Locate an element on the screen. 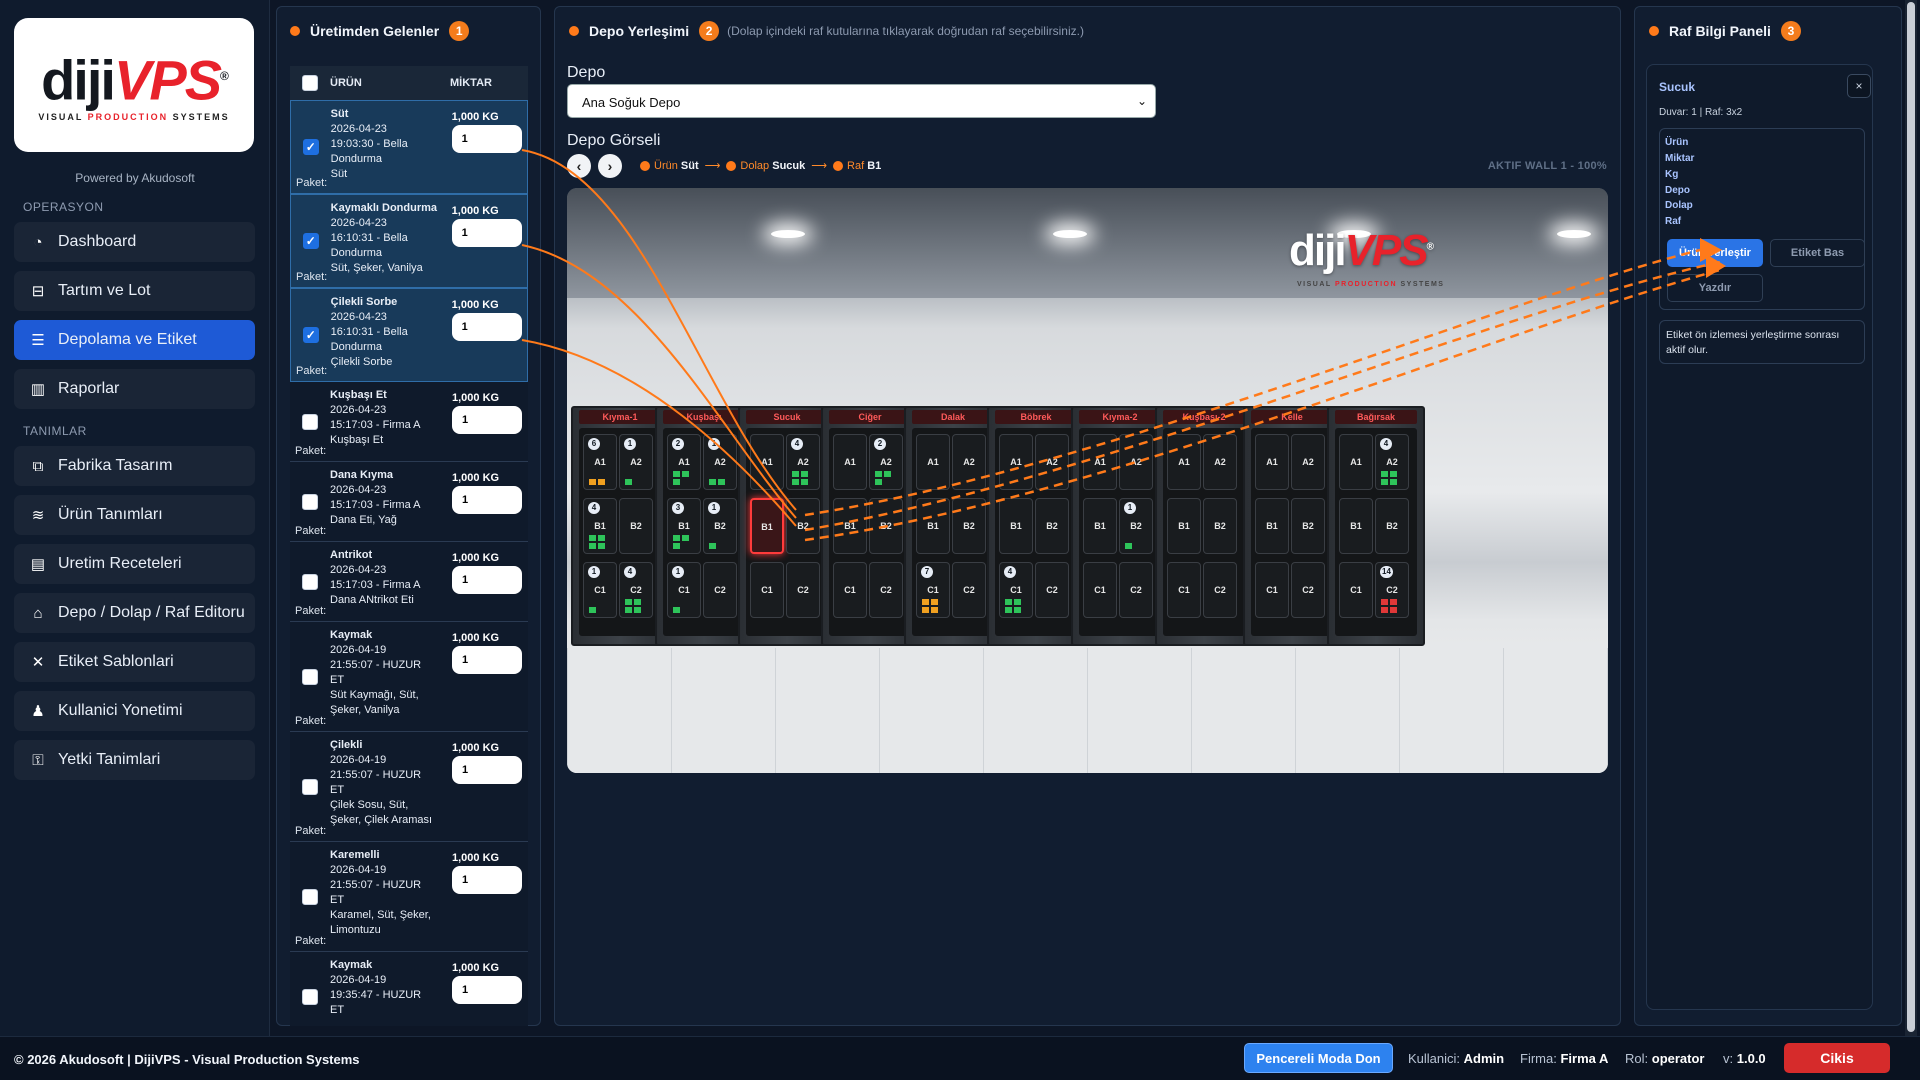 The width and height of the screenshot is (1920, 1080). shelf-box: 4 C2 is located at coordinates (636, 590).